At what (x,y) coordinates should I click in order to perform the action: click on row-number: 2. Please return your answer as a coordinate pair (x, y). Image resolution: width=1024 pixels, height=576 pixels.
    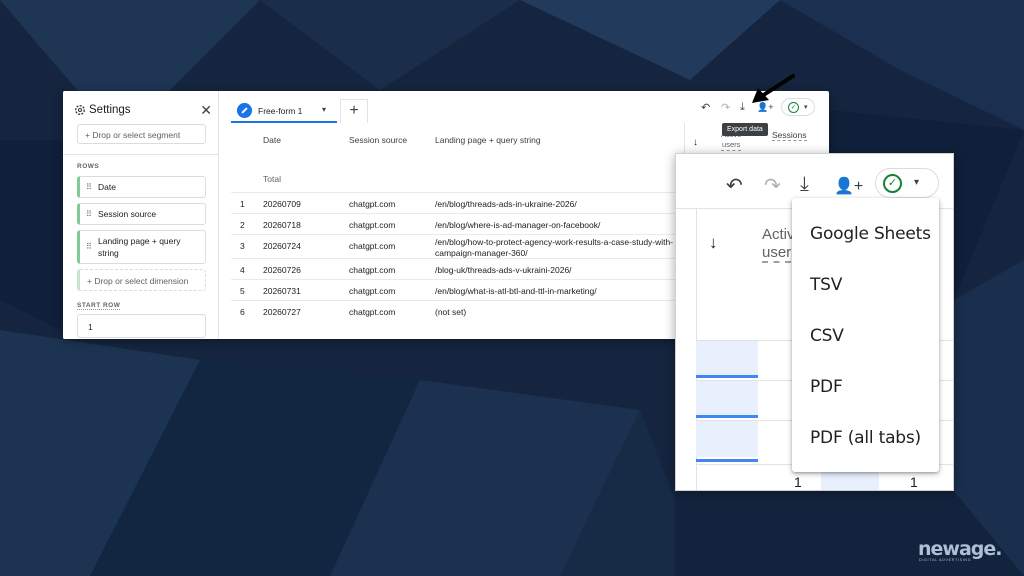
    Looking at the image, I should click on (242, 225).